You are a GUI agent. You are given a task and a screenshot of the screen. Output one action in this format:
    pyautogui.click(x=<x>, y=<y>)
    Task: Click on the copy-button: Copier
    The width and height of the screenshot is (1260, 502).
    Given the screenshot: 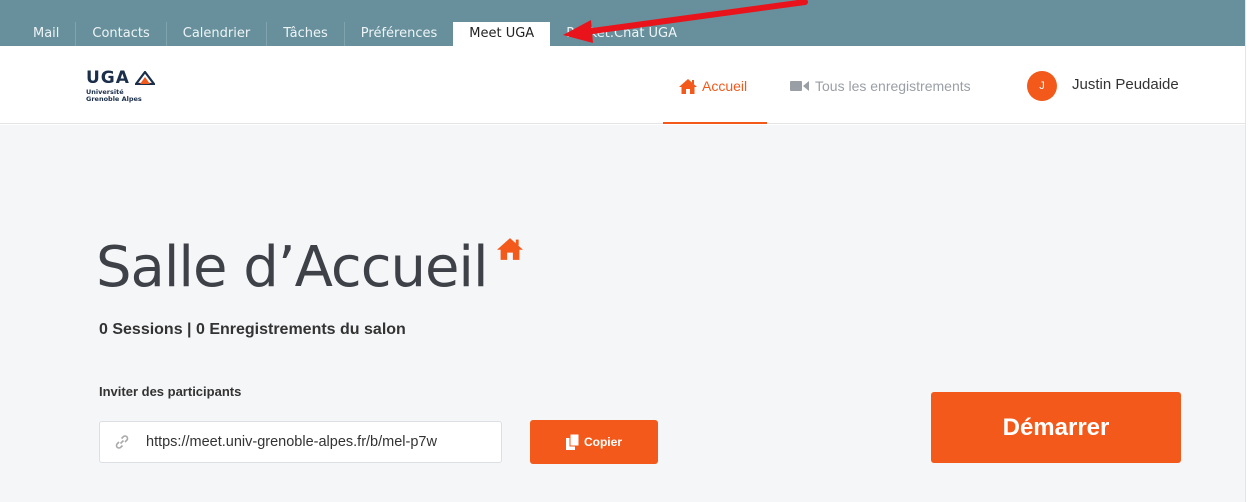 What is the action you would take?
    pyautogui.click(x=594, y=442)
    